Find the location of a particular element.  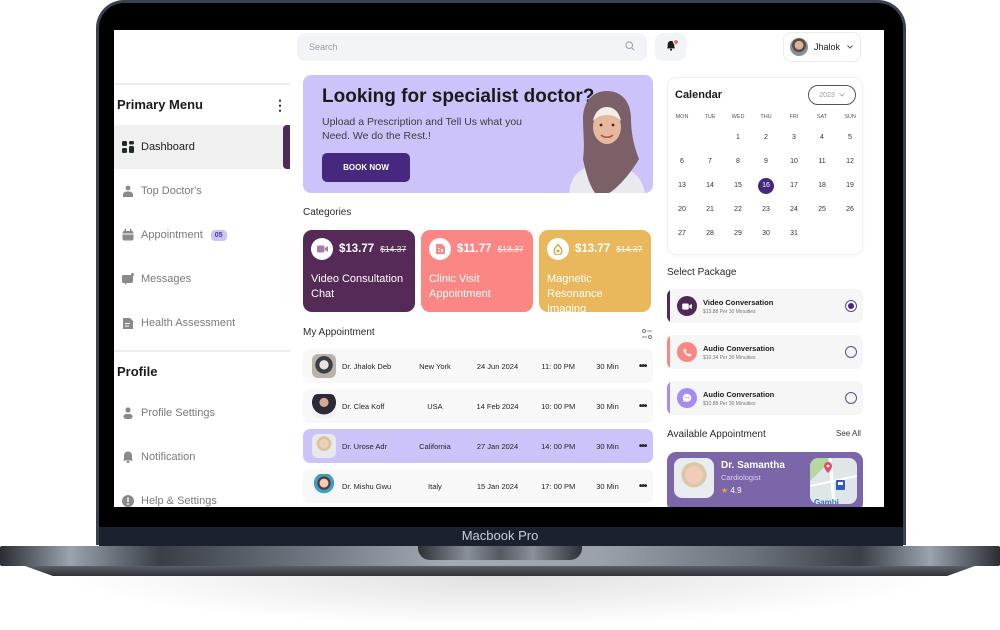

sidebar-item-health-assessment: Health Assessment is located at coordinates (202, 323).